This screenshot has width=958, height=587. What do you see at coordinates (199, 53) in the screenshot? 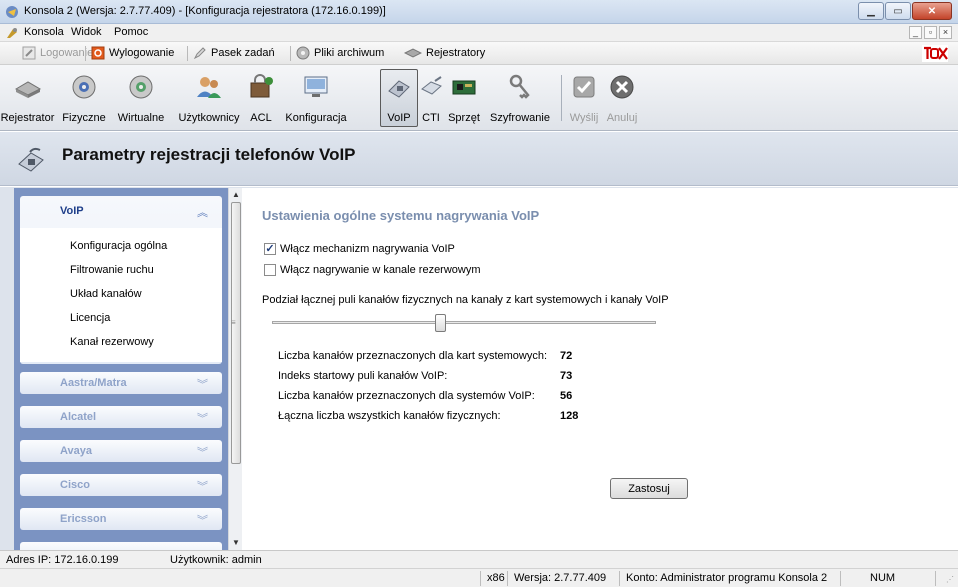
I see `pencil-icon` at bounding box center [199, 53].